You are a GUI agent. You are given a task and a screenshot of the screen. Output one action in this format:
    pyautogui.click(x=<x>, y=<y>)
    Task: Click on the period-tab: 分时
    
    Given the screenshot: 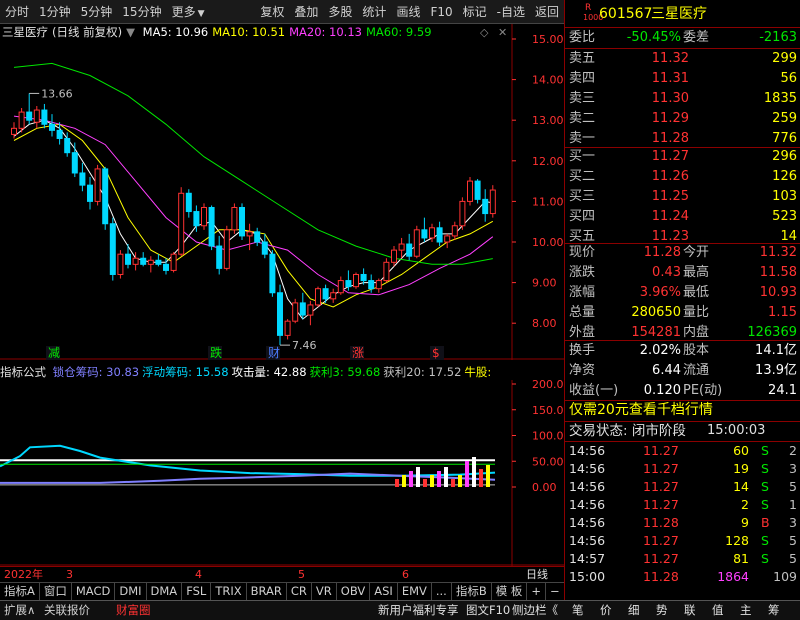 What is the action you would take?
    pyautogui.click(x=17, y=12)
    